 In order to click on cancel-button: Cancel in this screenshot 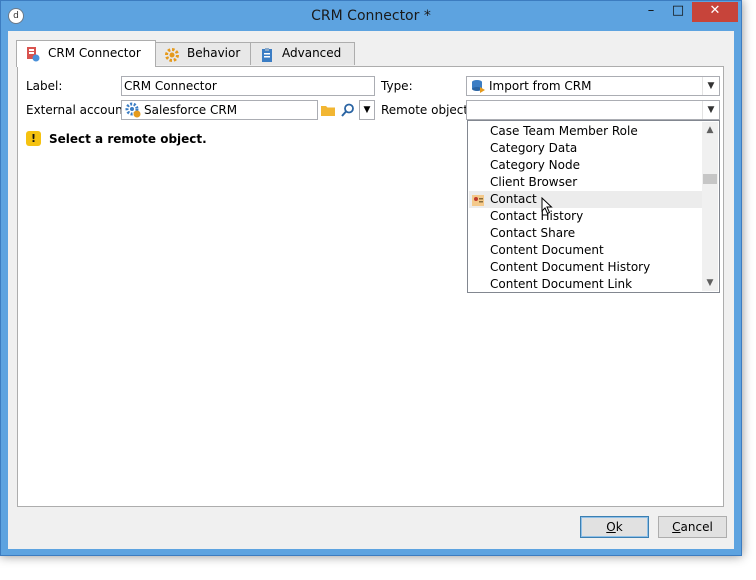, I will do `click(692, 527)`.